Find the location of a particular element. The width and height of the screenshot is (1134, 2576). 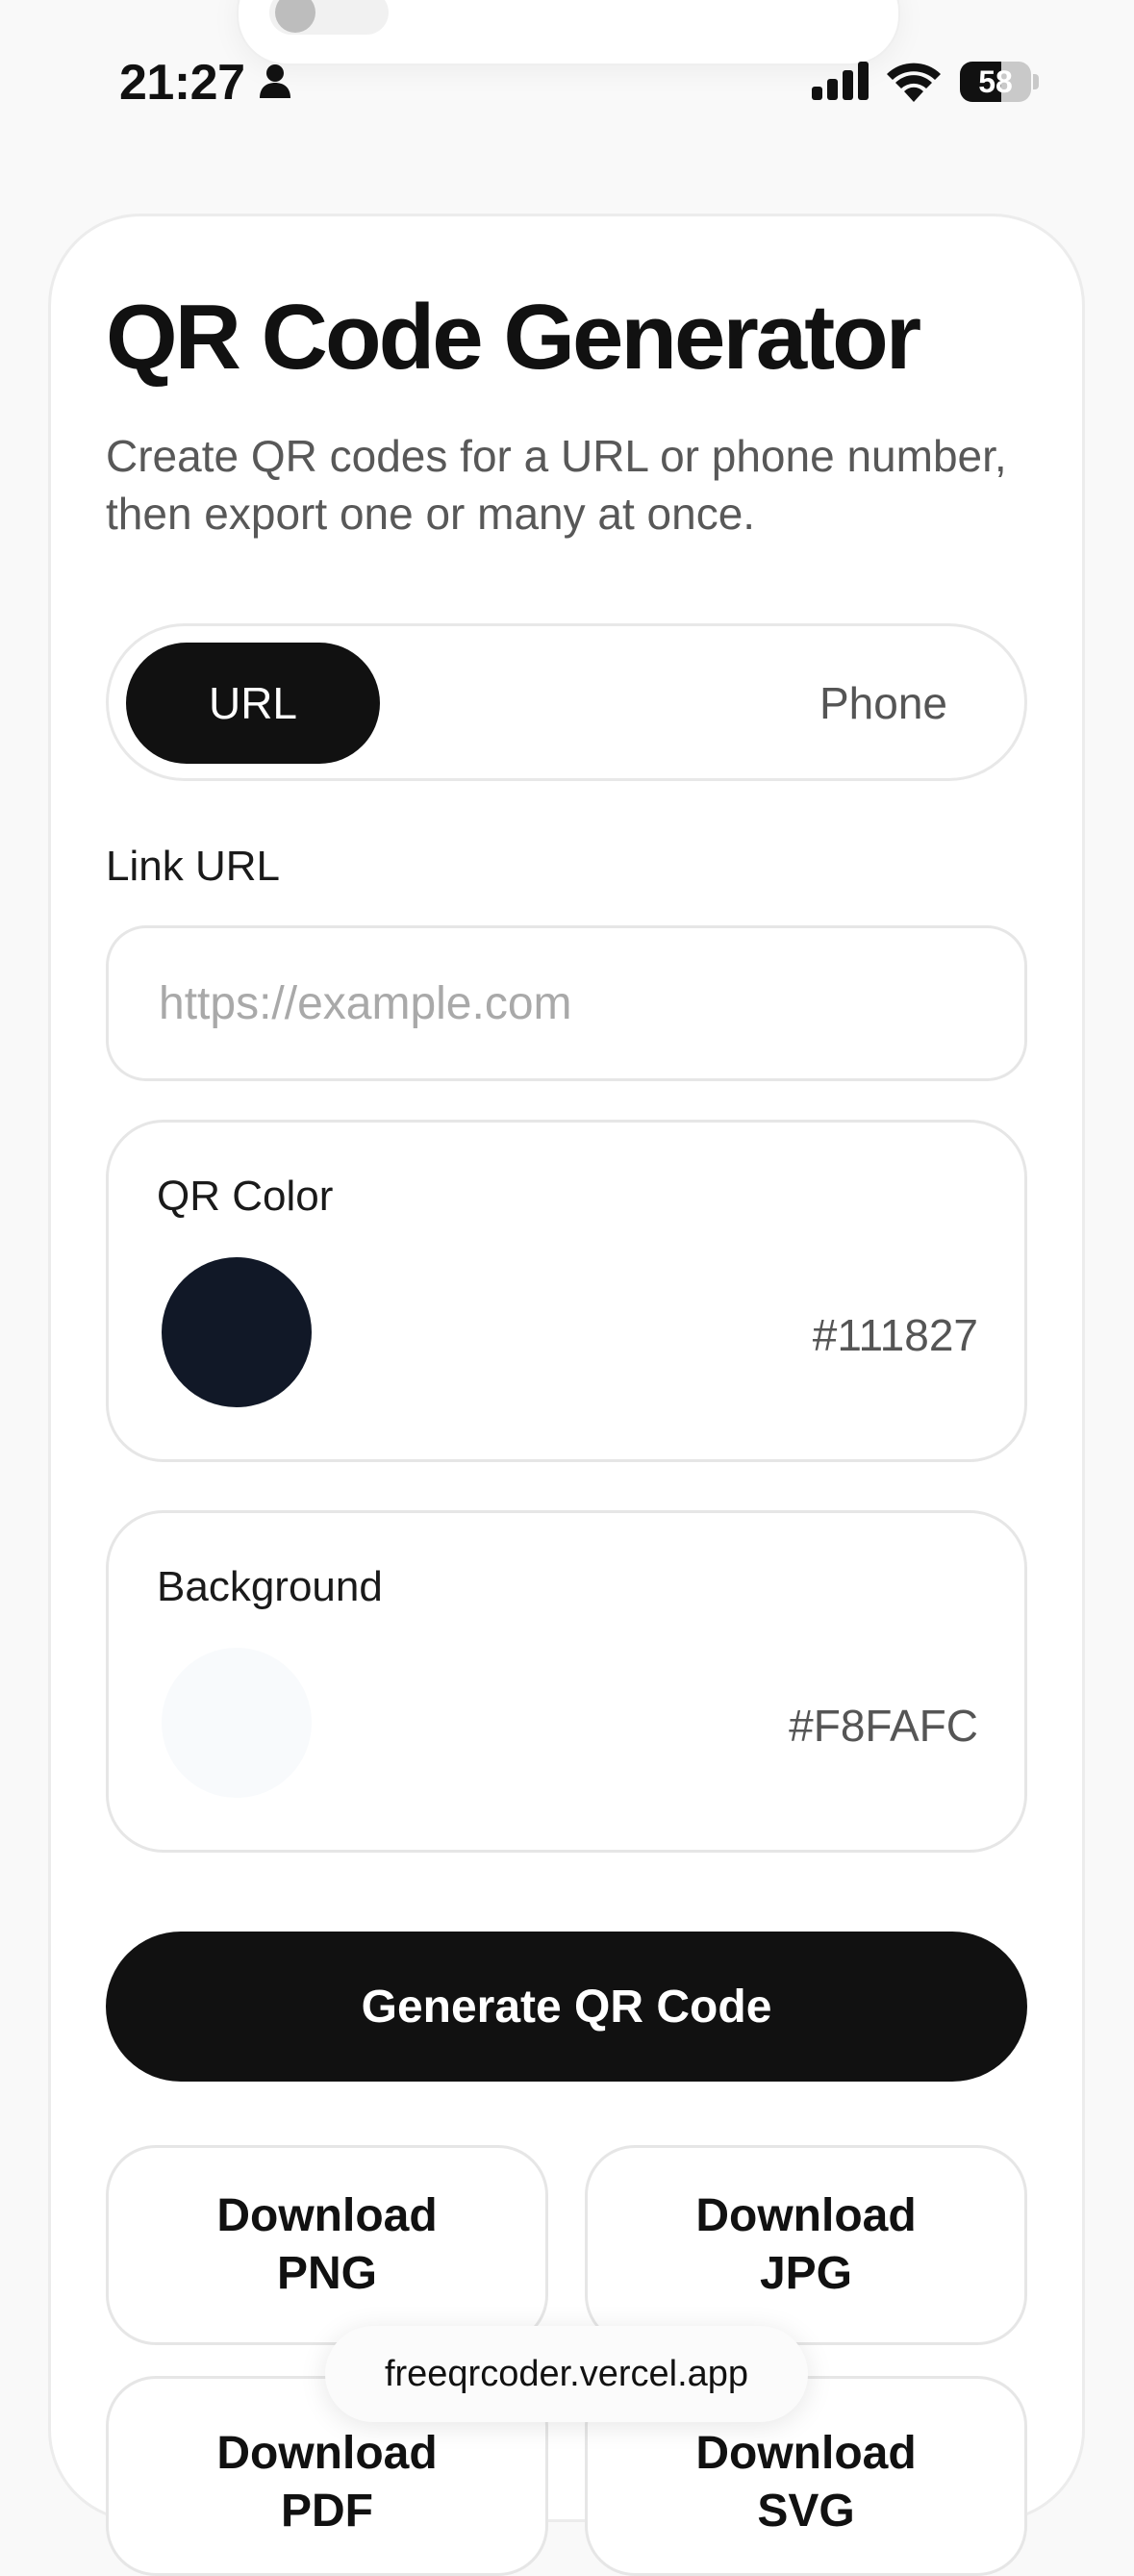

battery-icon: 58 is located at coordinates (1000, 82).